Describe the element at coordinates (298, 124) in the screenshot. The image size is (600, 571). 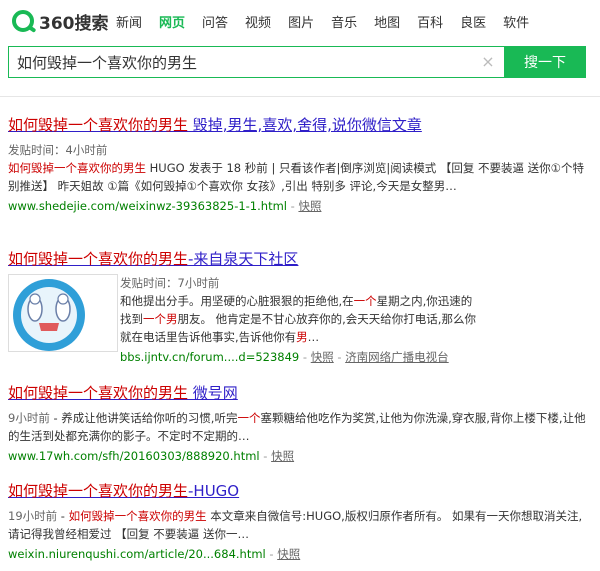
I see `result-title-link: 如何毁掉一个喜欢你的男生 毁掉,男生,喜欢,舍得,说你微信文章` at that location.